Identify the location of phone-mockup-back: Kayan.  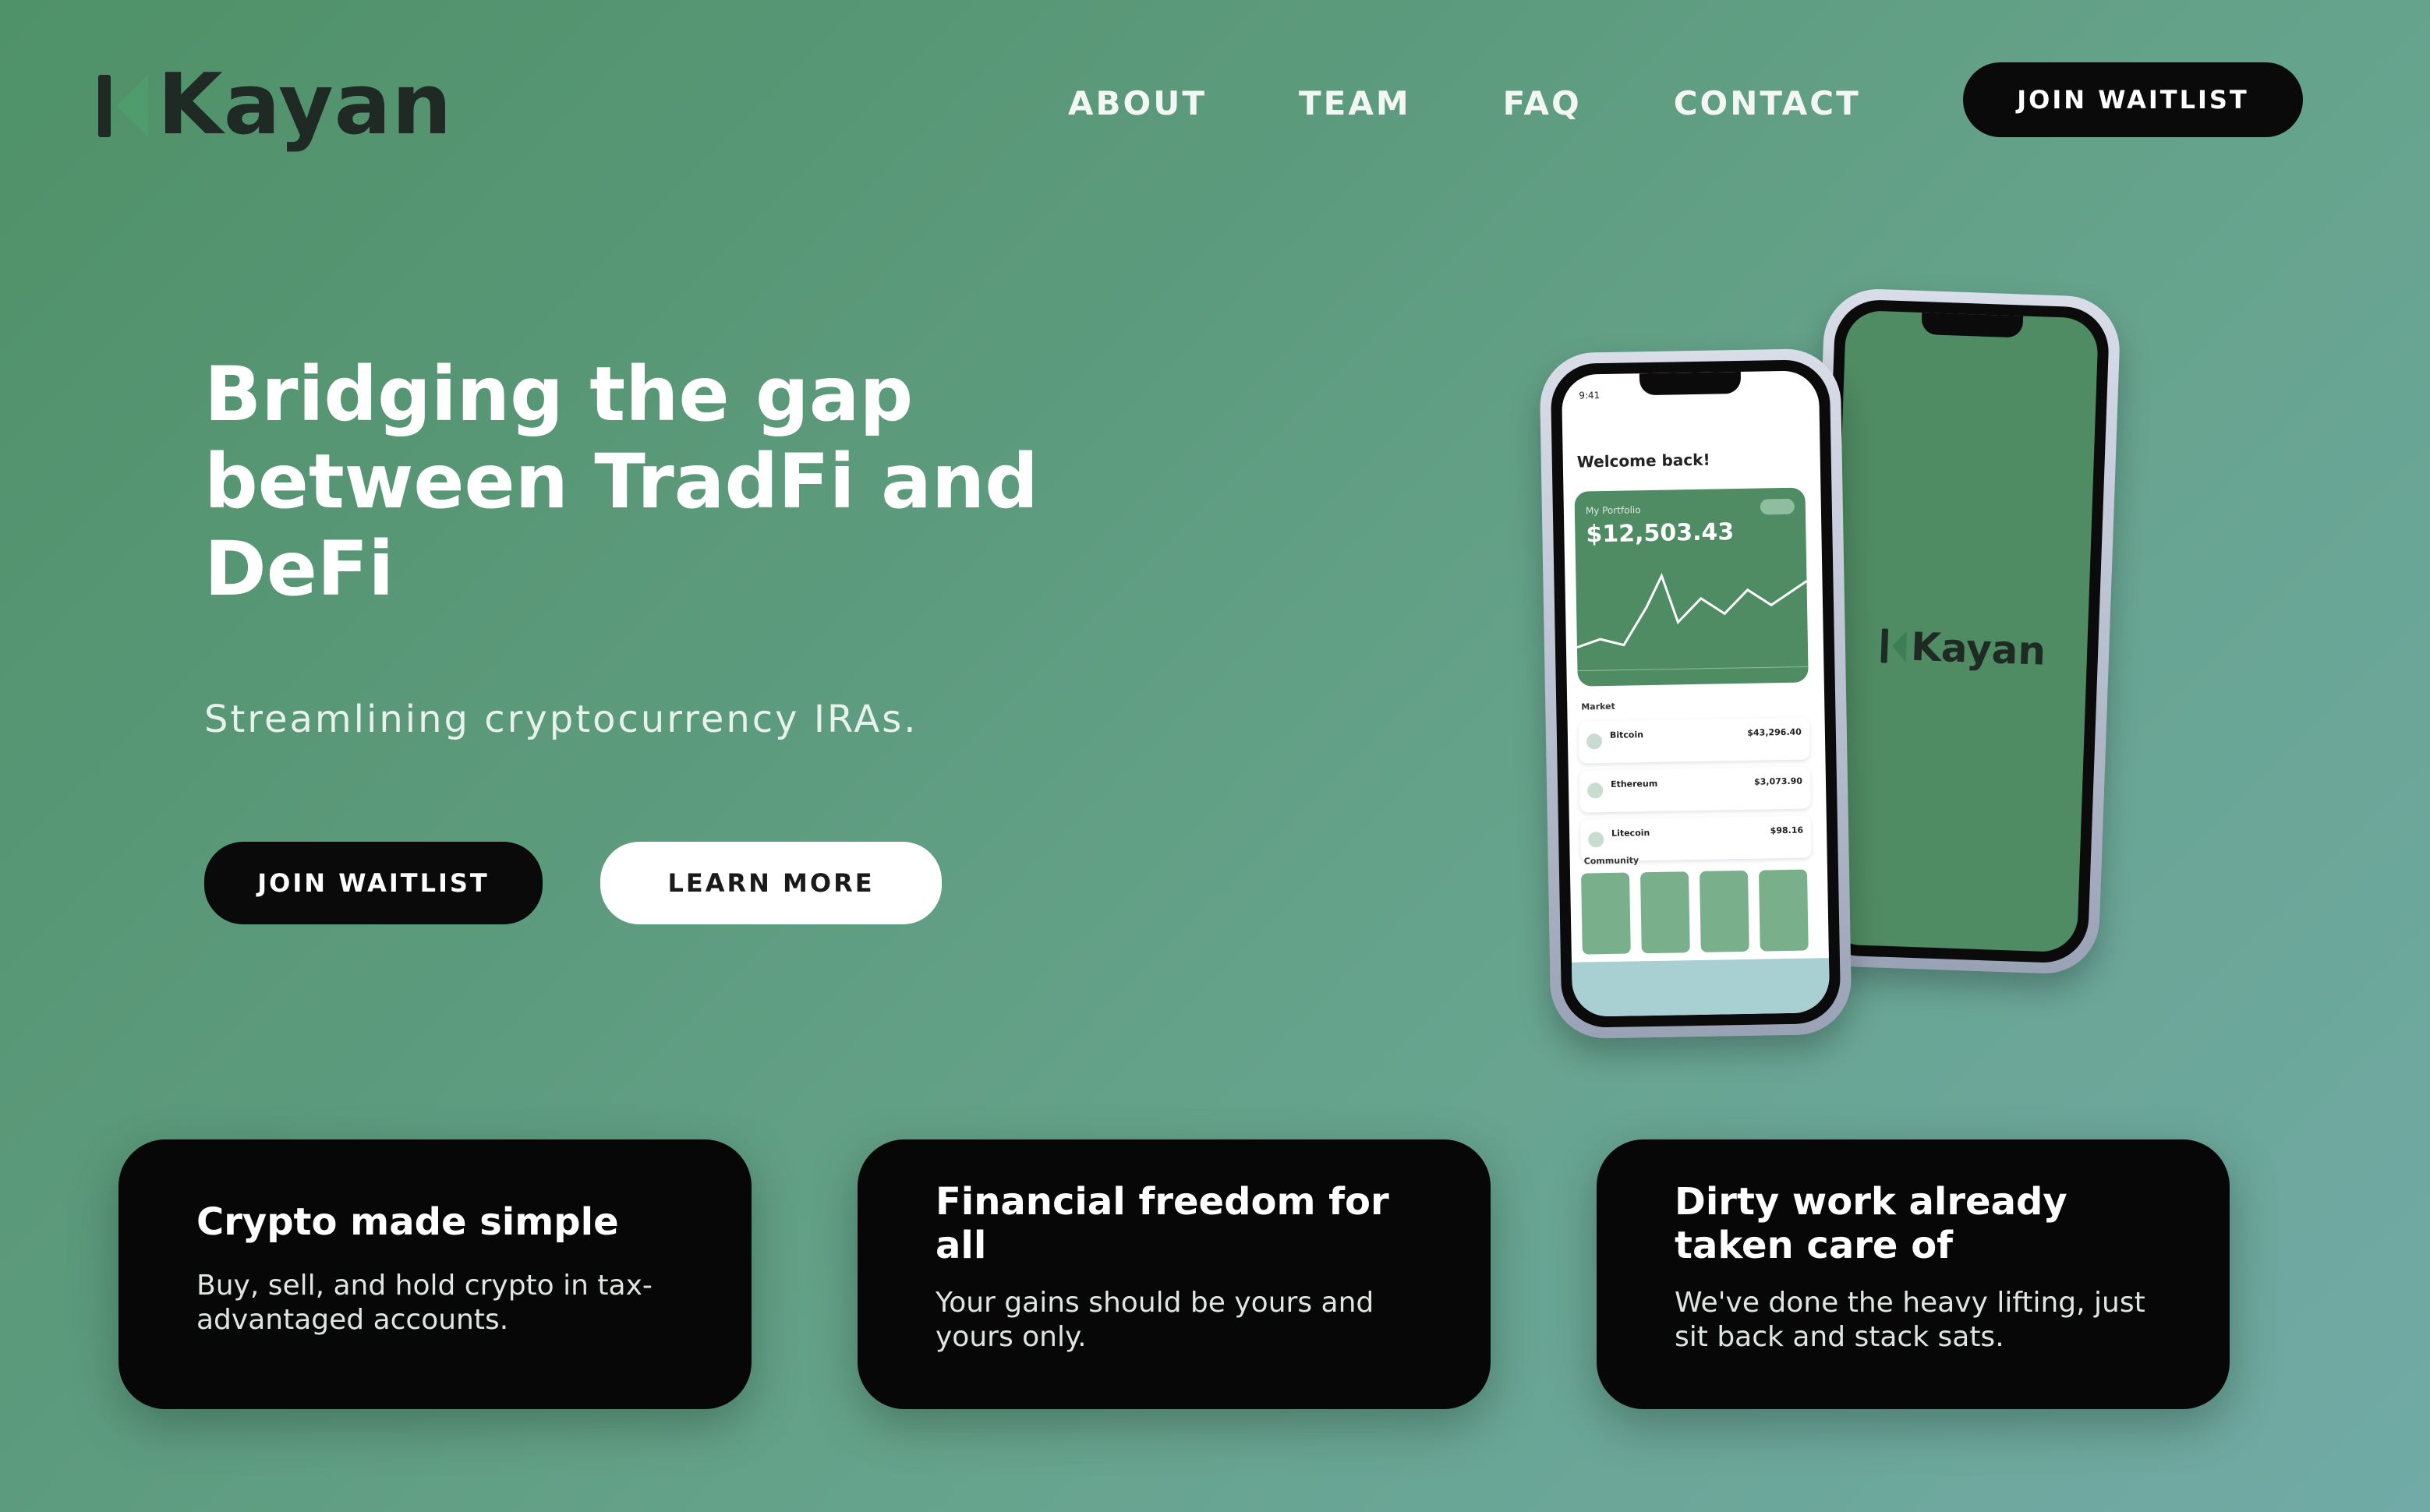
(1962, 631).